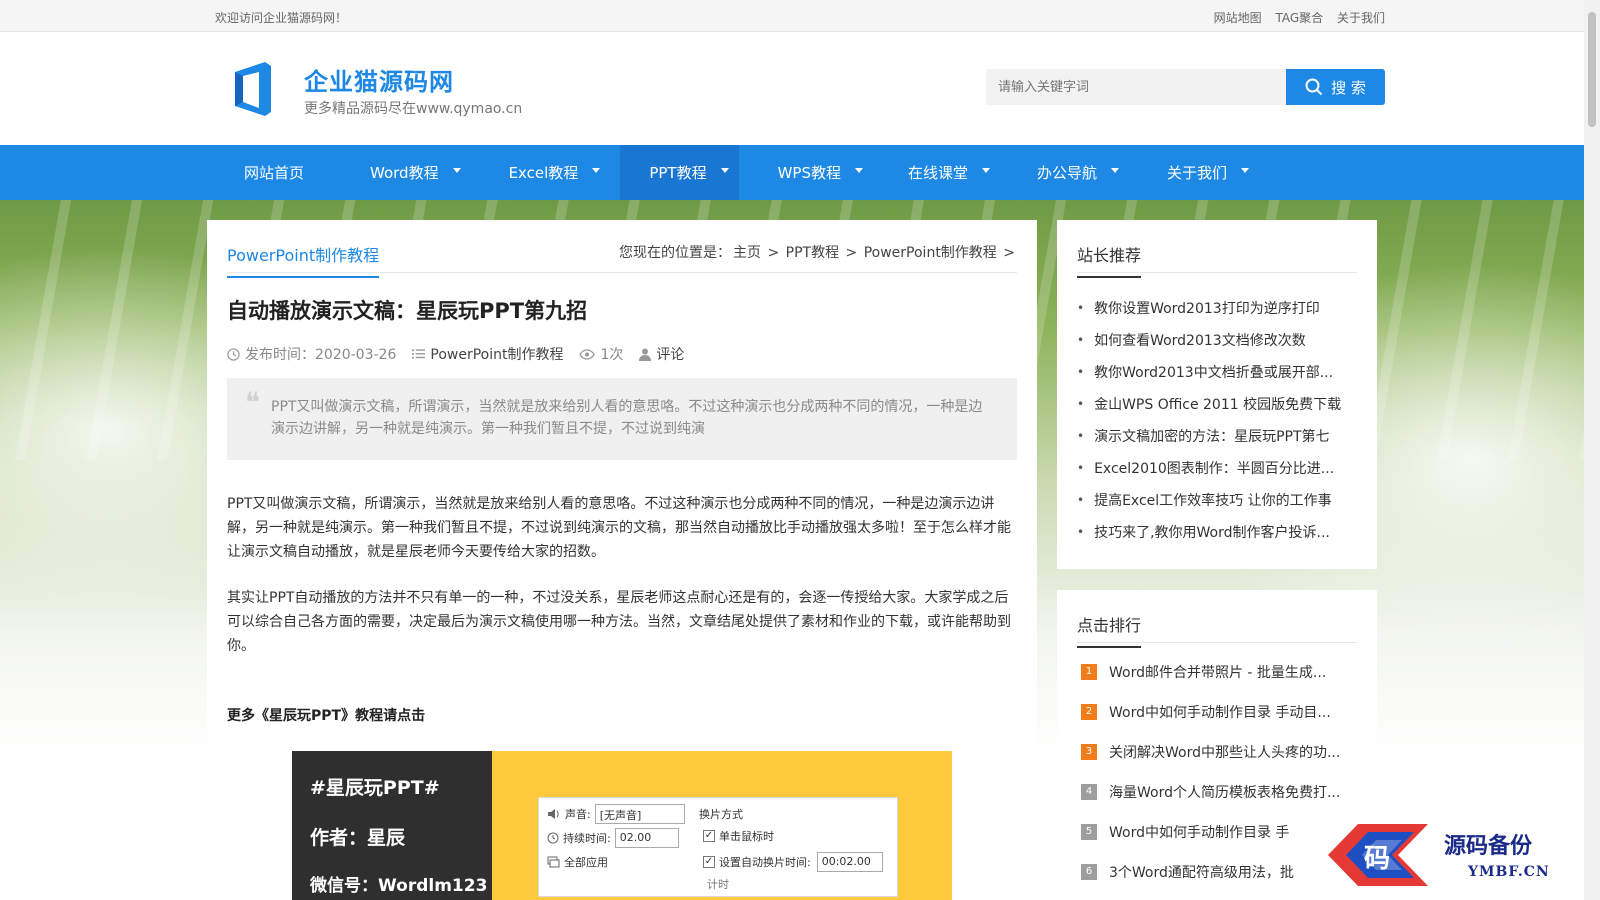 The height and width of the screenshot is (900, 1600). I want to click on view-count: 1次, so click(601, 354).